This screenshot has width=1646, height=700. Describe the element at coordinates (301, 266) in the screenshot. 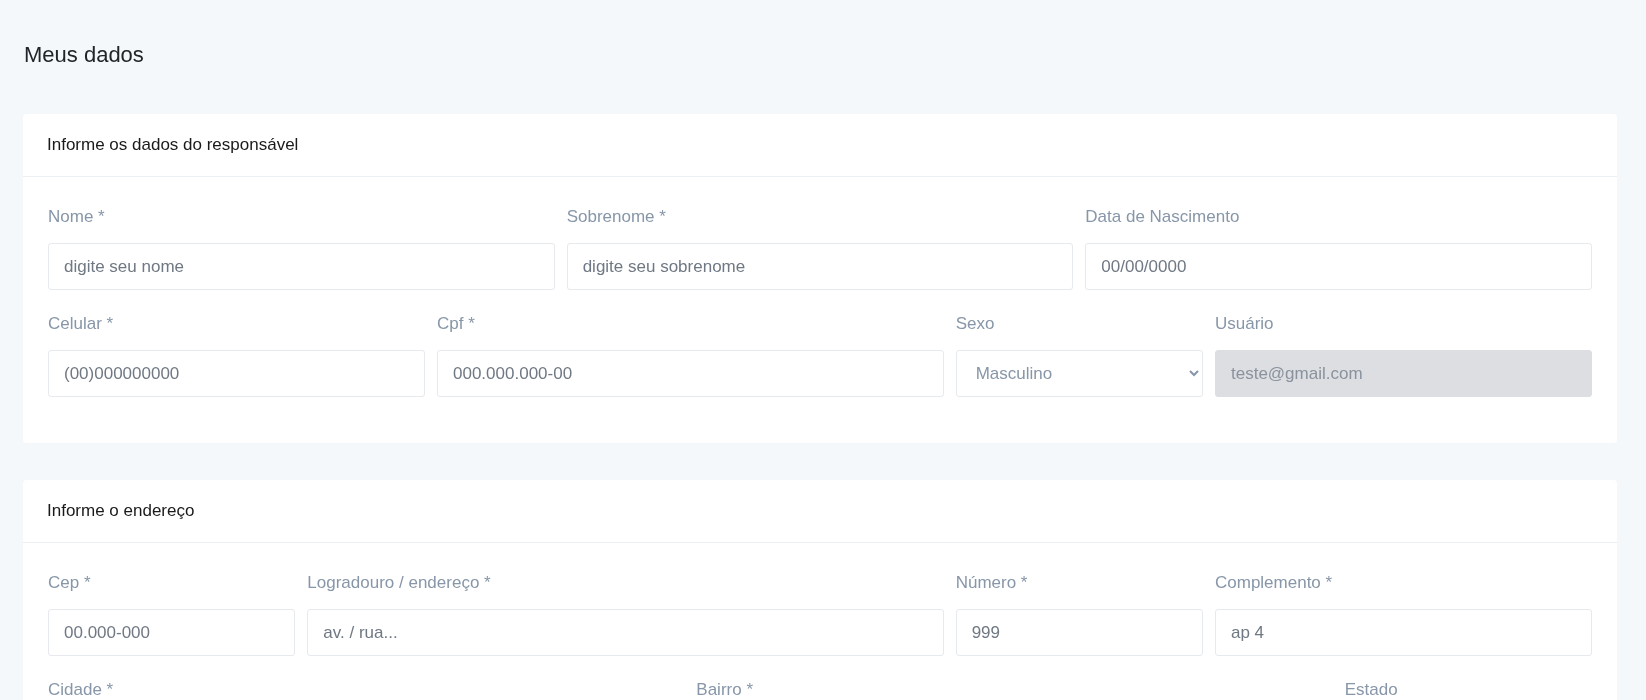

I see `input-field: digite seu nome` at that location.